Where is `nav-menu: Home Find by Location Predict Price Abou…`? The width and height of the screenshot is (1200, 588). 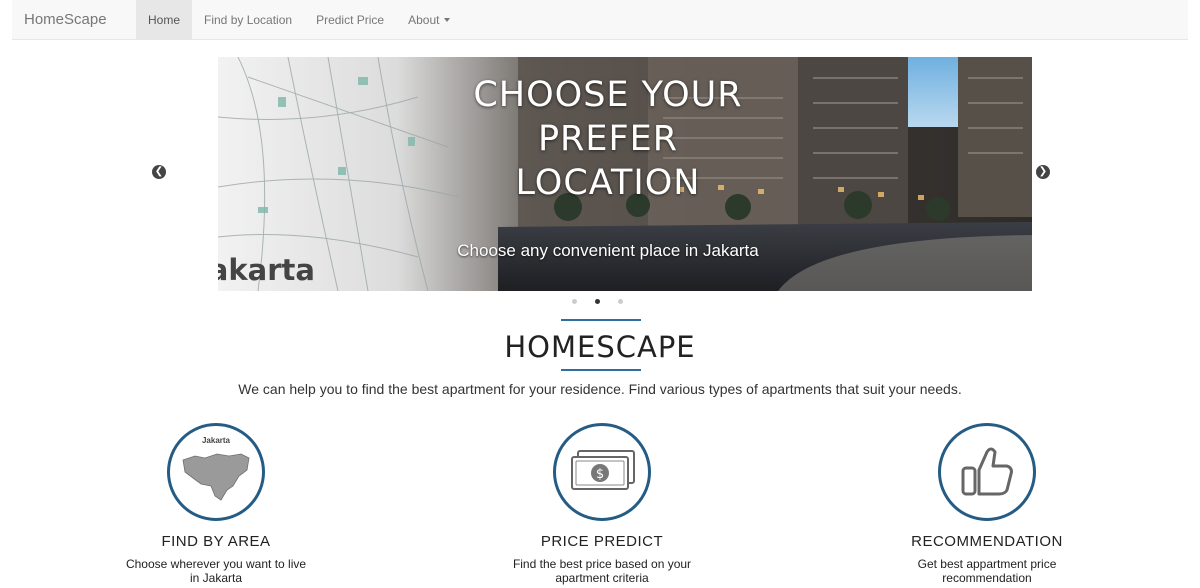 nav-menu: Home Find by Location Predict Price Abou… is located at coordinates (299, 19).